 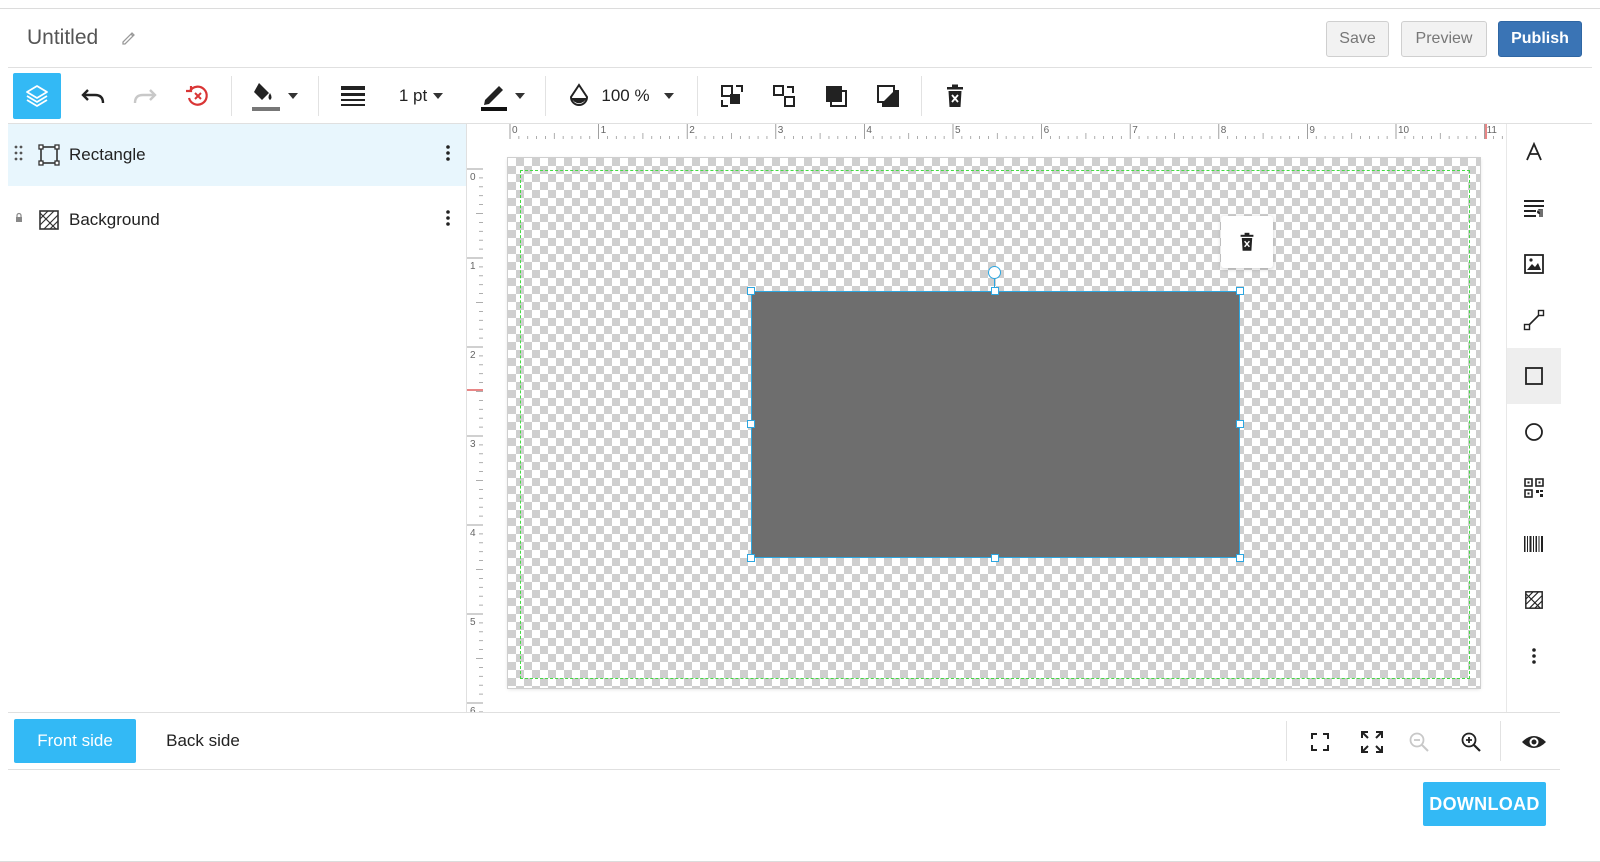 What do you see at coordinates (107, 154) in the screenshot?
I see `layer-label: Rectangle` at bounding box center [107, 154].